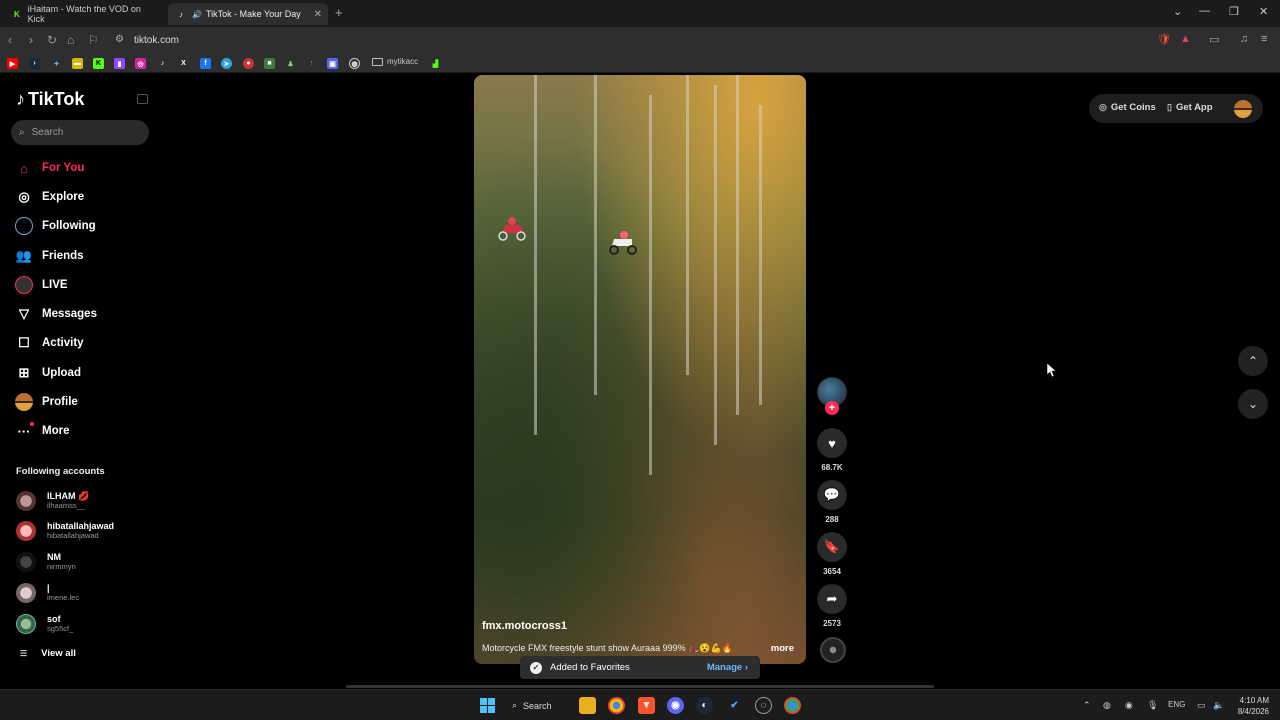  What do you see at coordinates (55, 314) in the screenshot?
I see `menu-item-messages: ▽ Messages` at bounding box center [55, 314].